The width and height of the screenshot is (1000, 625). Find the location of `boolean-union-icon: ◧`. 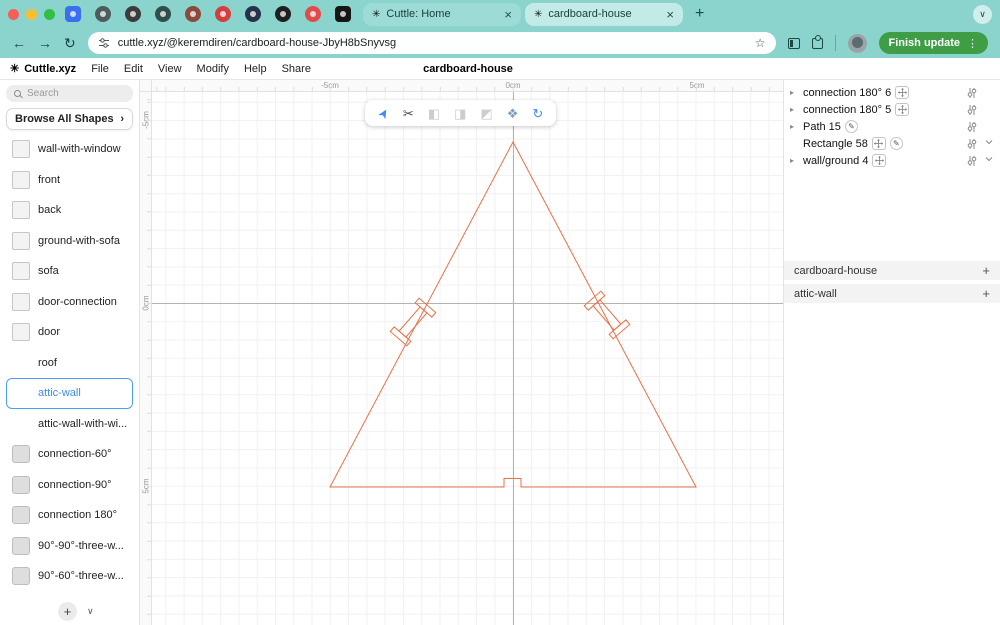

boolean-union-icon: ◧ is located at coordinates (434, 113).